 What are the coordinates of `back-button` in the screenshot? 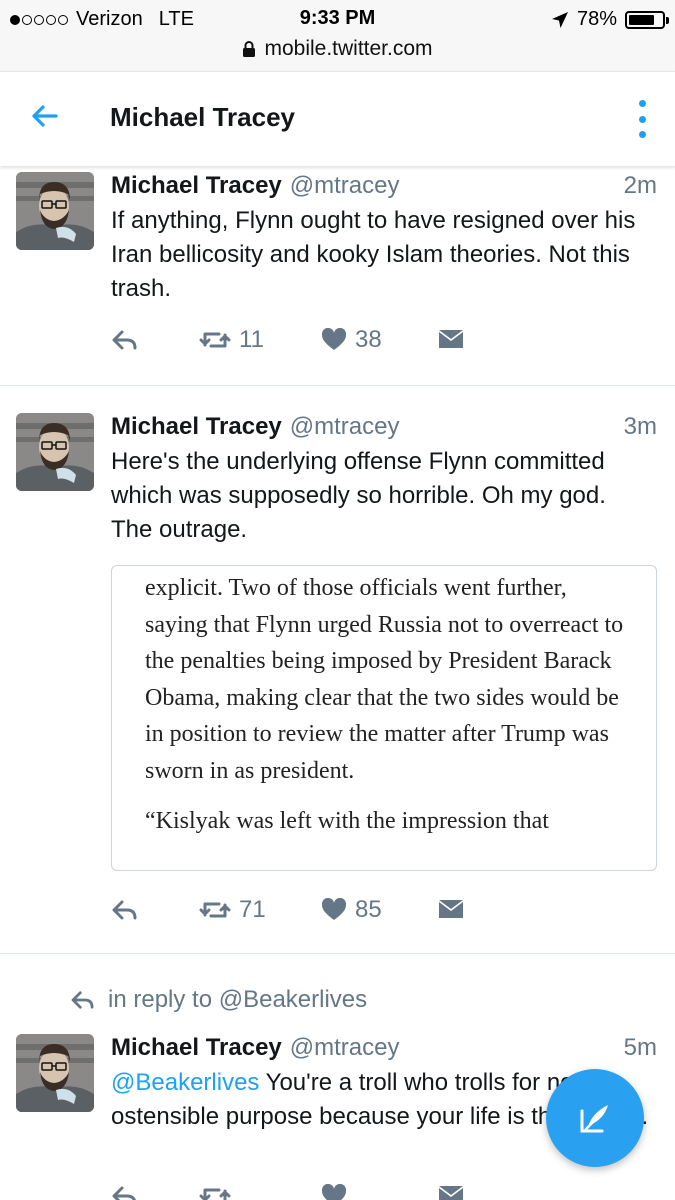 It's located at (44, 116).